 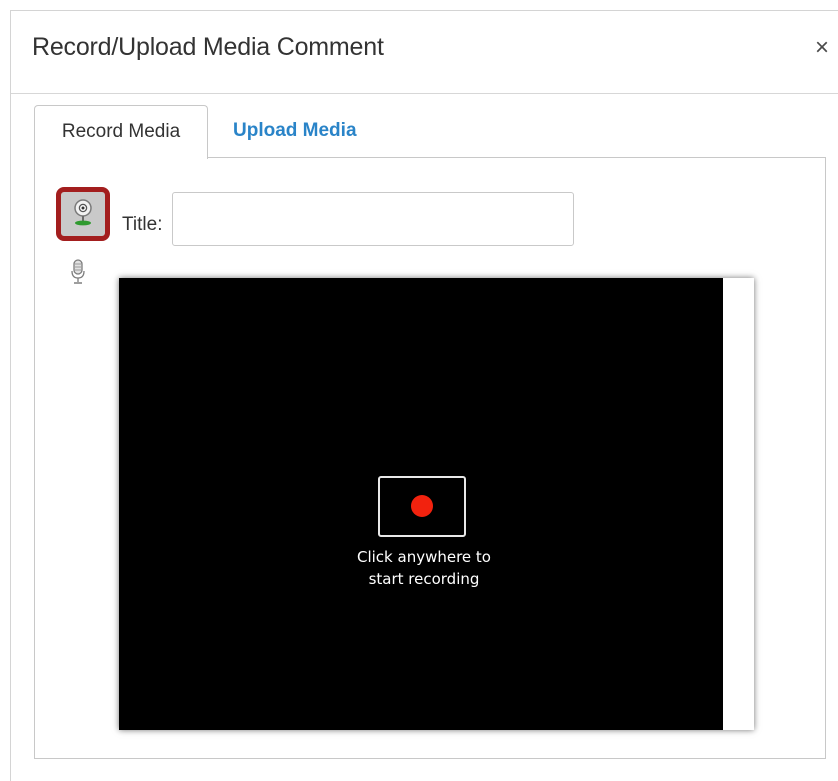 I want to click on tab-bar: Record Media Upload Media, so click(x=436, y=132).